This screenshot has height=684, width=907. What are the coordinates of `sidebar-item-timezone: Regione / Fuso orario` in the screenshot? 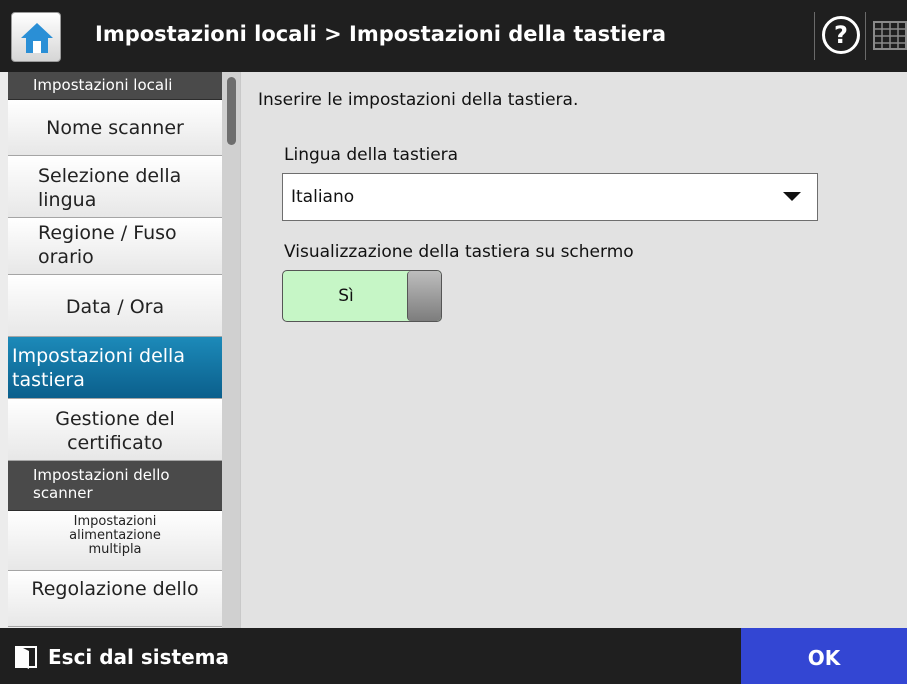 It's located at (115, 246).